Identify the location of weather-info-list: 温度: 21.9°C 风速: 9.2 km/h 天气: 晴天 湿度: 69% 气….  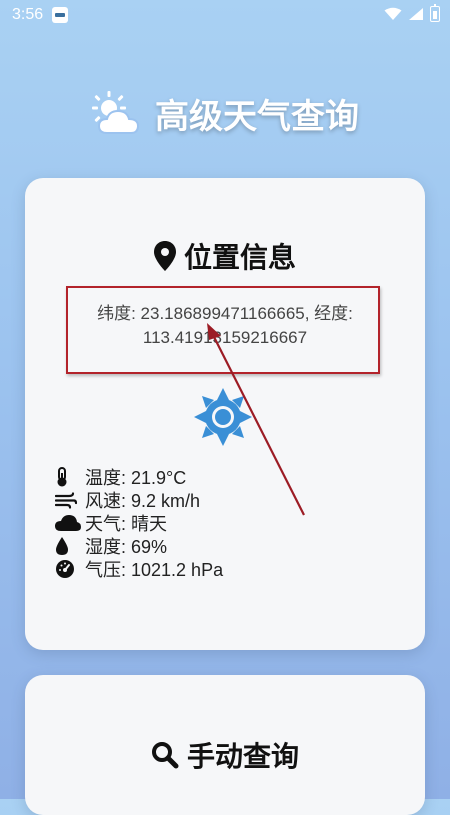
(225, 522).